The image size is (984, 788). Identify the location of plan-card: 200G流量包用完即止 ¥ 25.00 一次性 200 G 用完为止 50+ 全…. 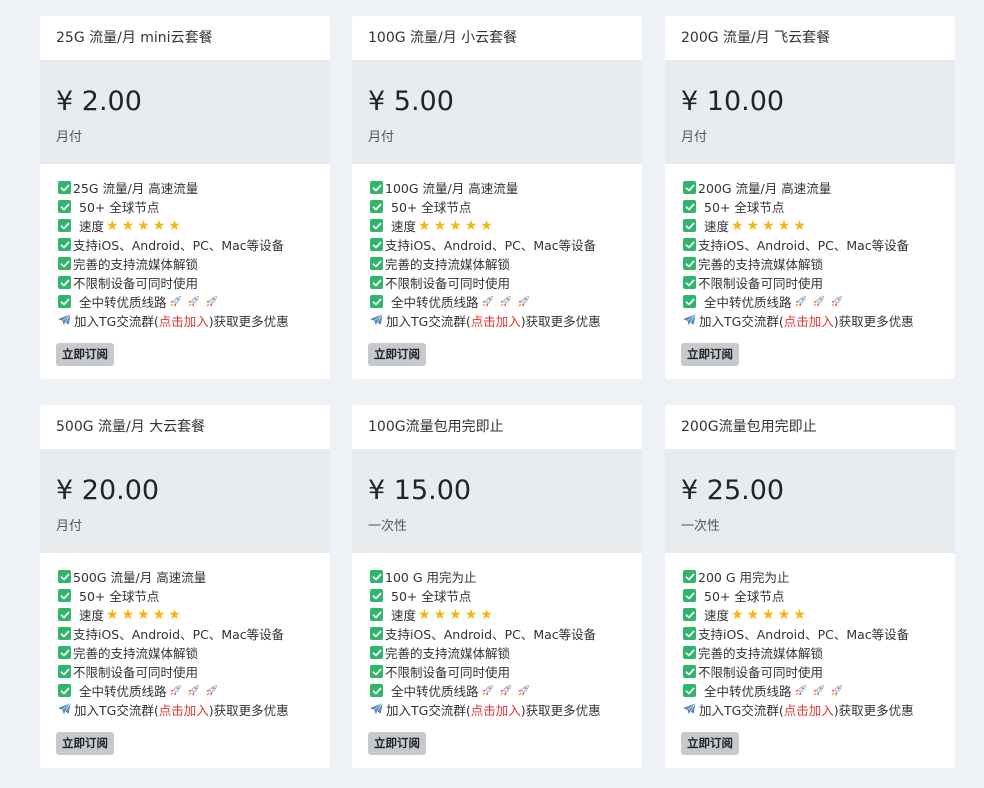
(810, 586).